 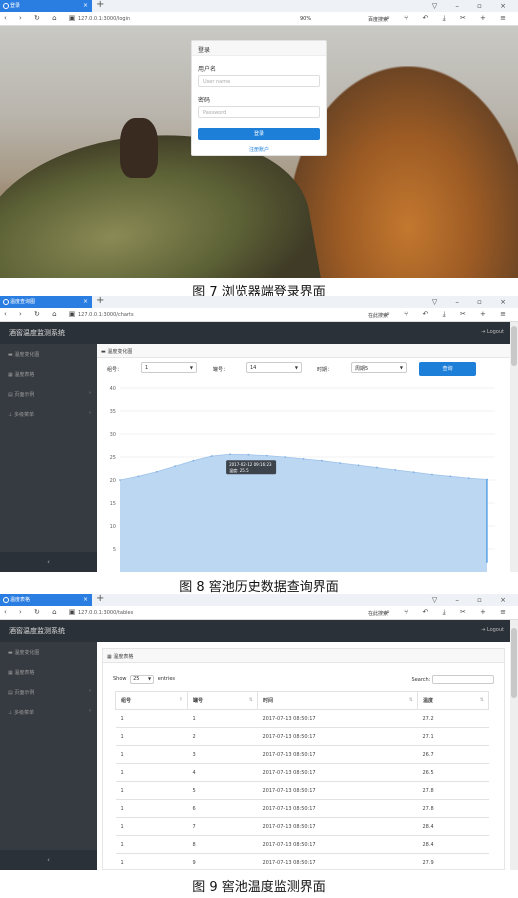 I want to click on sidebar-label: 多级菜单, so click(x=23, y=415).